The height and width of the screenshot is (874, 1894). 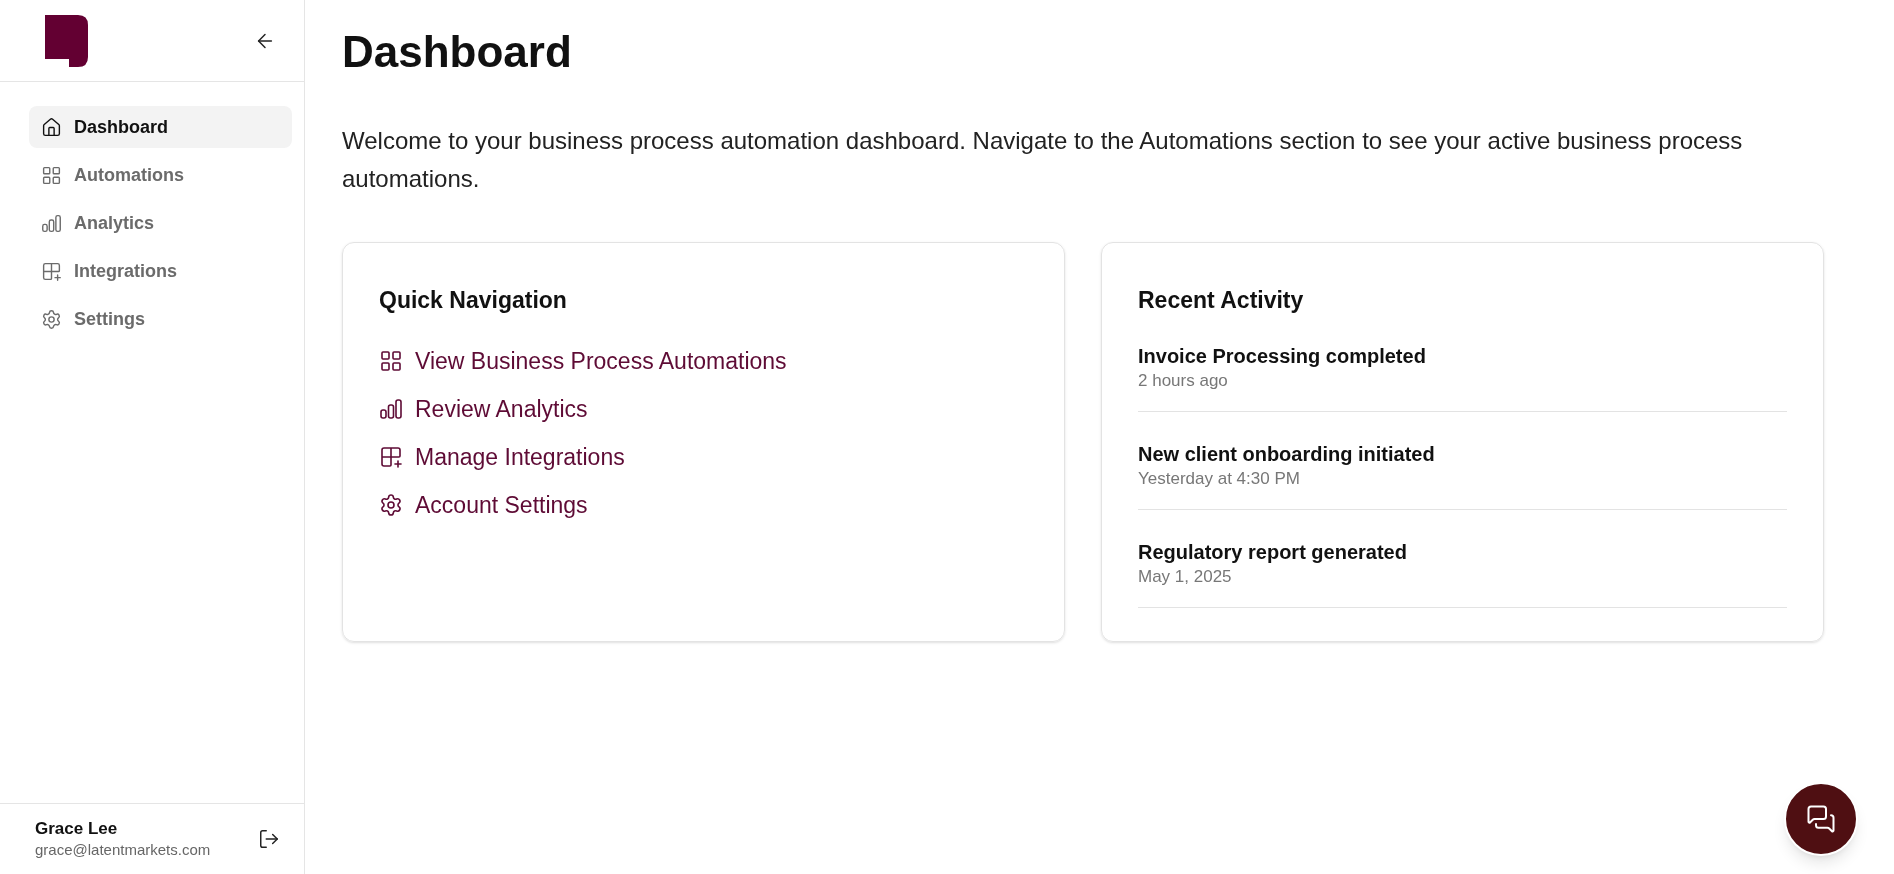 What do you see at coordinates (483, 504) in the screenshot?
I see `quick-link: Account Settings` at bounding box center [483, 504].